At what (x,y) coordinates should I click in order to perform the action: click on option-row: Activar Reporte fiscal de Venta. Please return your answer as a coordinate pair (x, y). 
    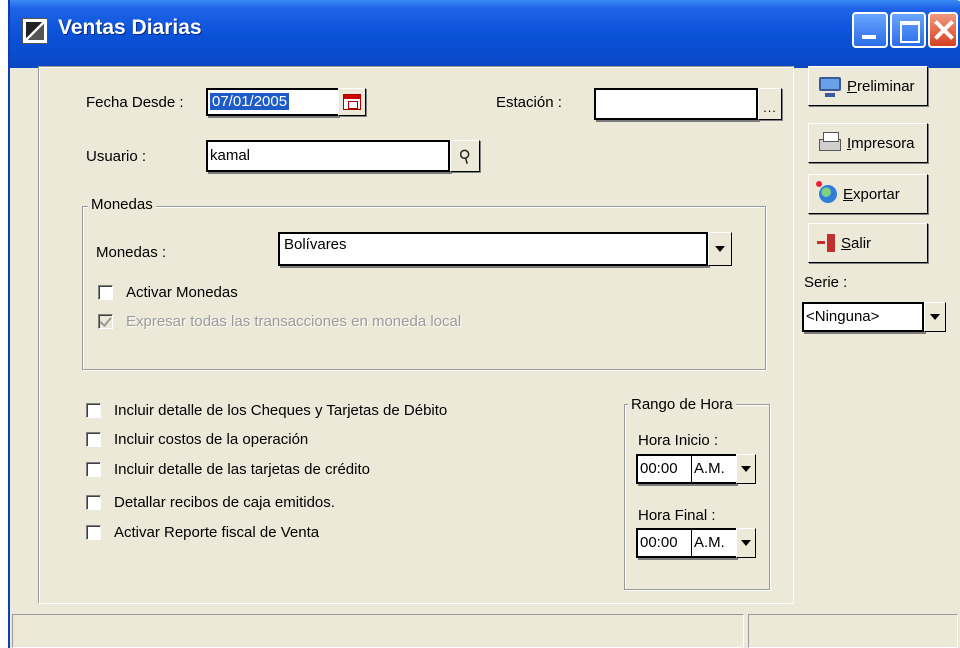
    Looking at the image, I should click on (202, 532).